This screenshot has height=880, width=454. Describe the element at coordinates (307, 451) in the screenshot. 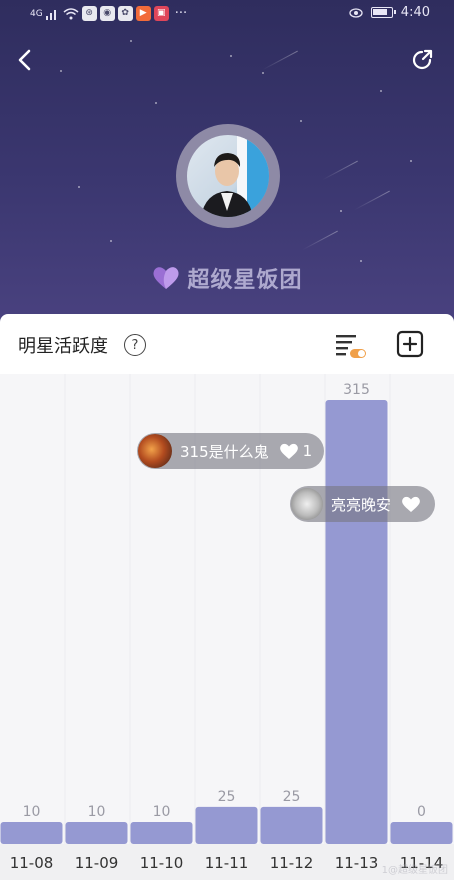

I see `like-count: 1` at that location.